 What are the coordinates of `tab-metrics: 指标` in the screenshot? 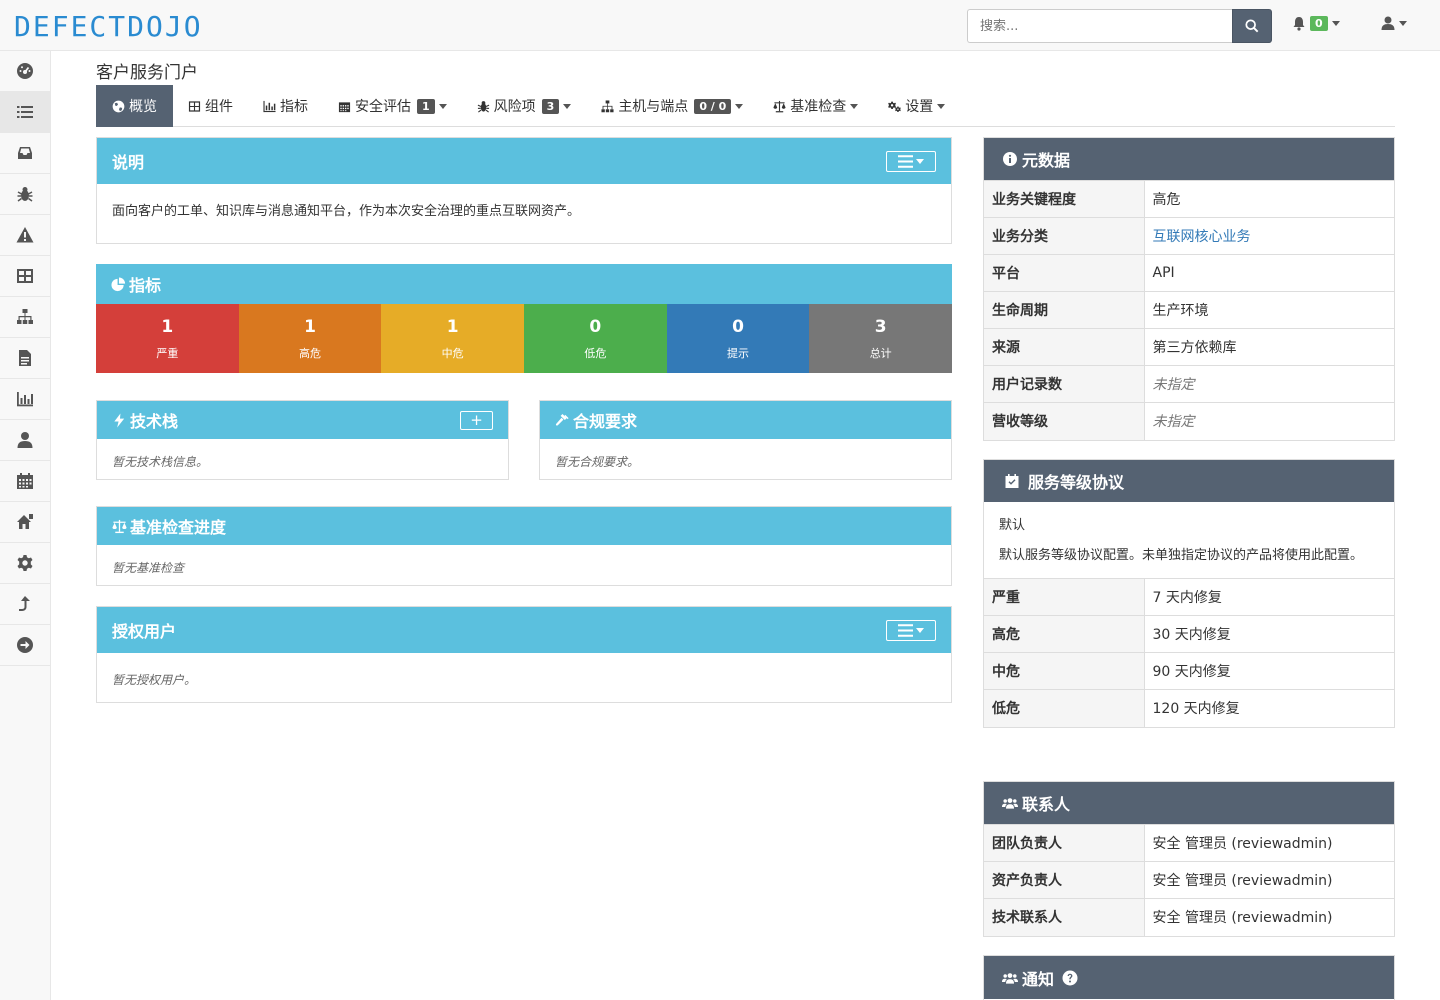 It's located at (285, 106).